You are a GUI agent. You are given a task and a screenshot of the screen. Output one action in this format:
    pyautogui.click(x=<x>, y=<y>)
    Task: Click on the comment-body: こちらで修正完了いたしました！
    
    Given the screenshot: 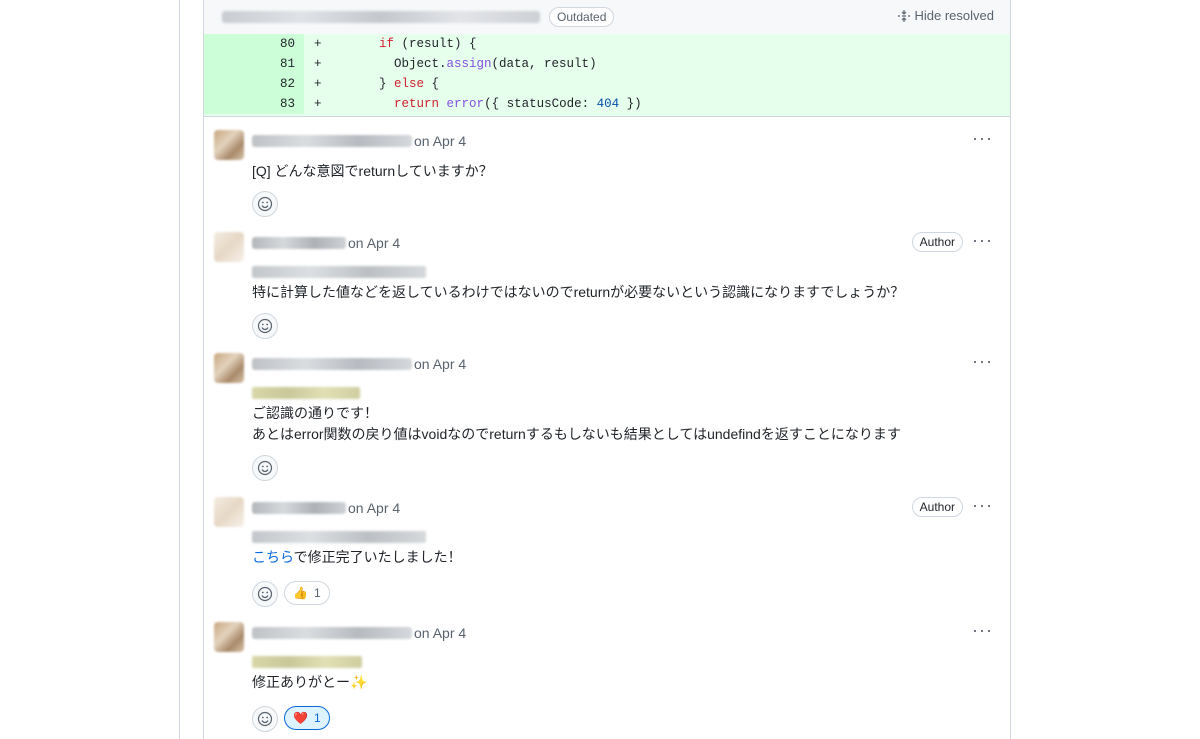 What is the action you would take?
    pyautogui.click(x=357, y=557)
    